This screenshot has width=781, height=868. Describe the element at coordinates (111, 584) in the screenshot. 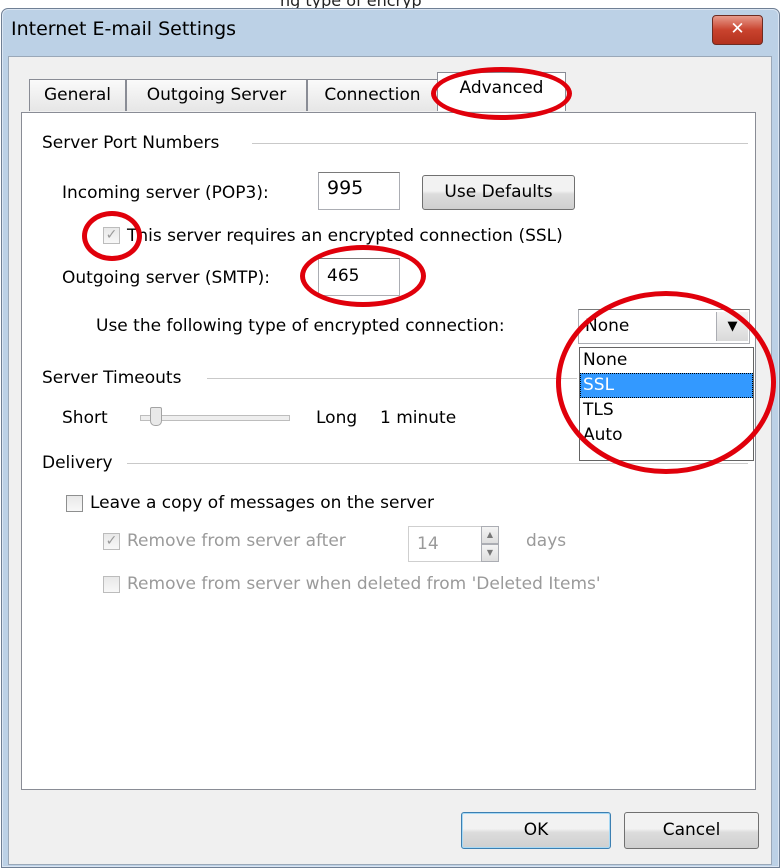

I see `remove-when-deleted-checkbox` at that location.